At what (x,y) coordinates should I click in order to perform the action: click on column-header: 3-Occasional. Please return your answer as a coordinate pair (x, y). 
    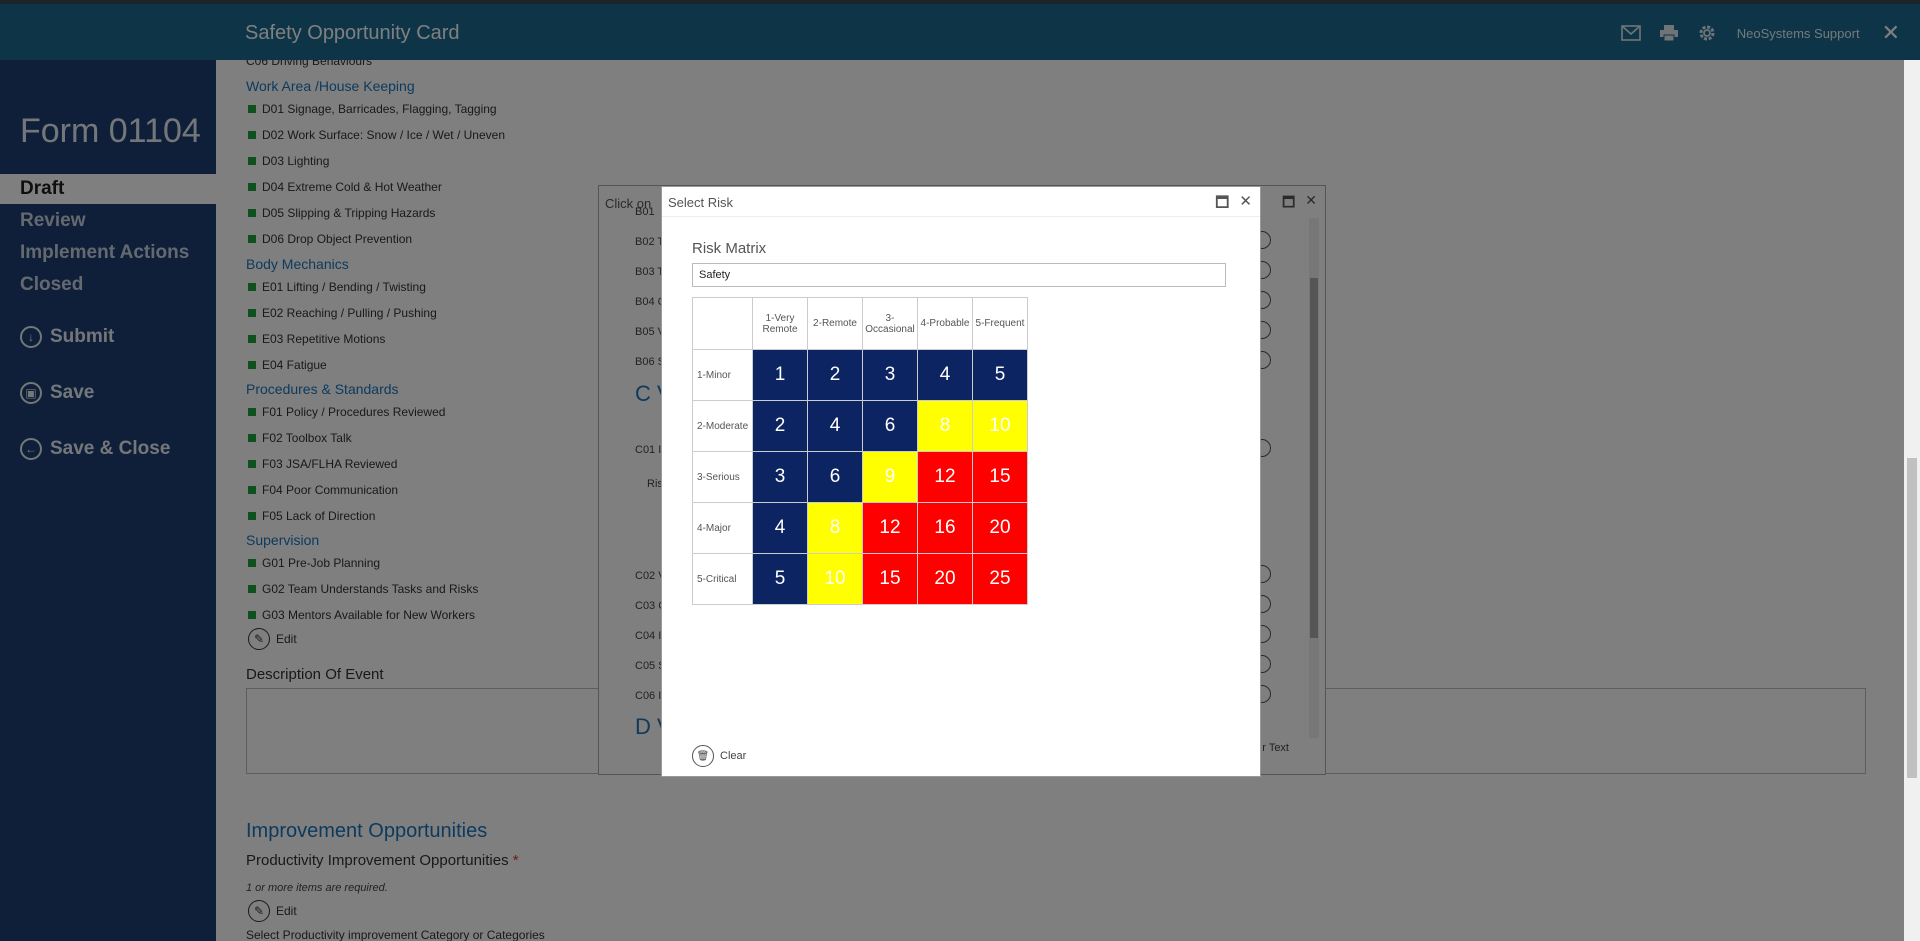
    Looking at the image, I should click on (890, 323).